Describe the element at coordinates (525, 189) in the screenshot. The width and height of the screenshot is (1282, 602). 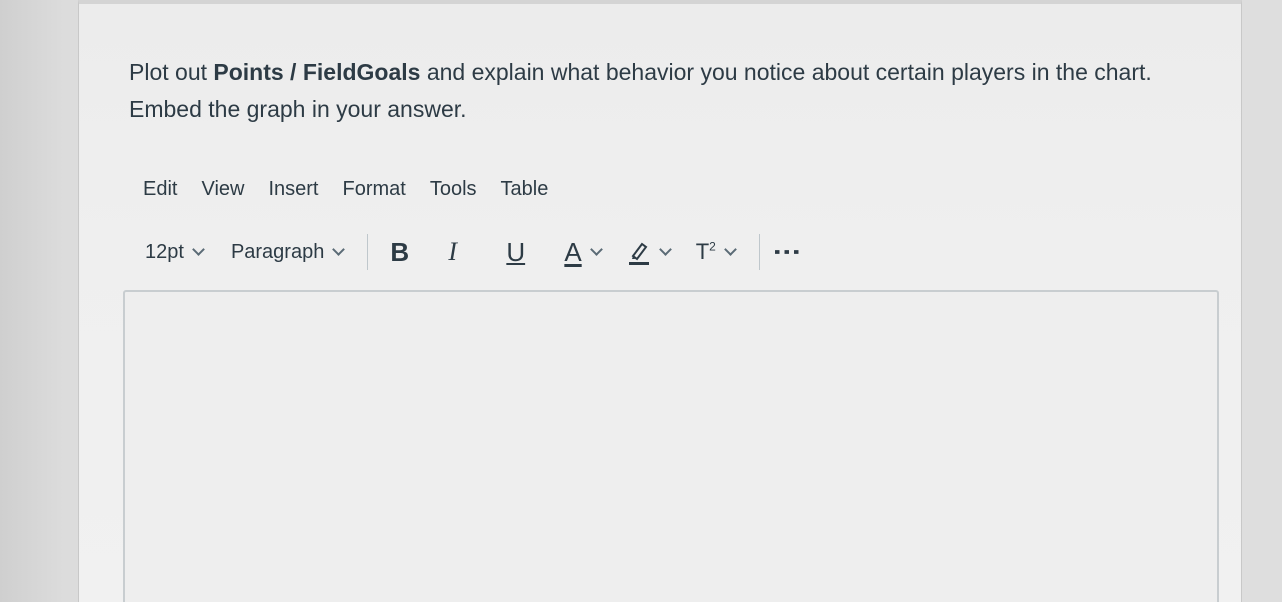
I see `menu-table: Table` at that location.